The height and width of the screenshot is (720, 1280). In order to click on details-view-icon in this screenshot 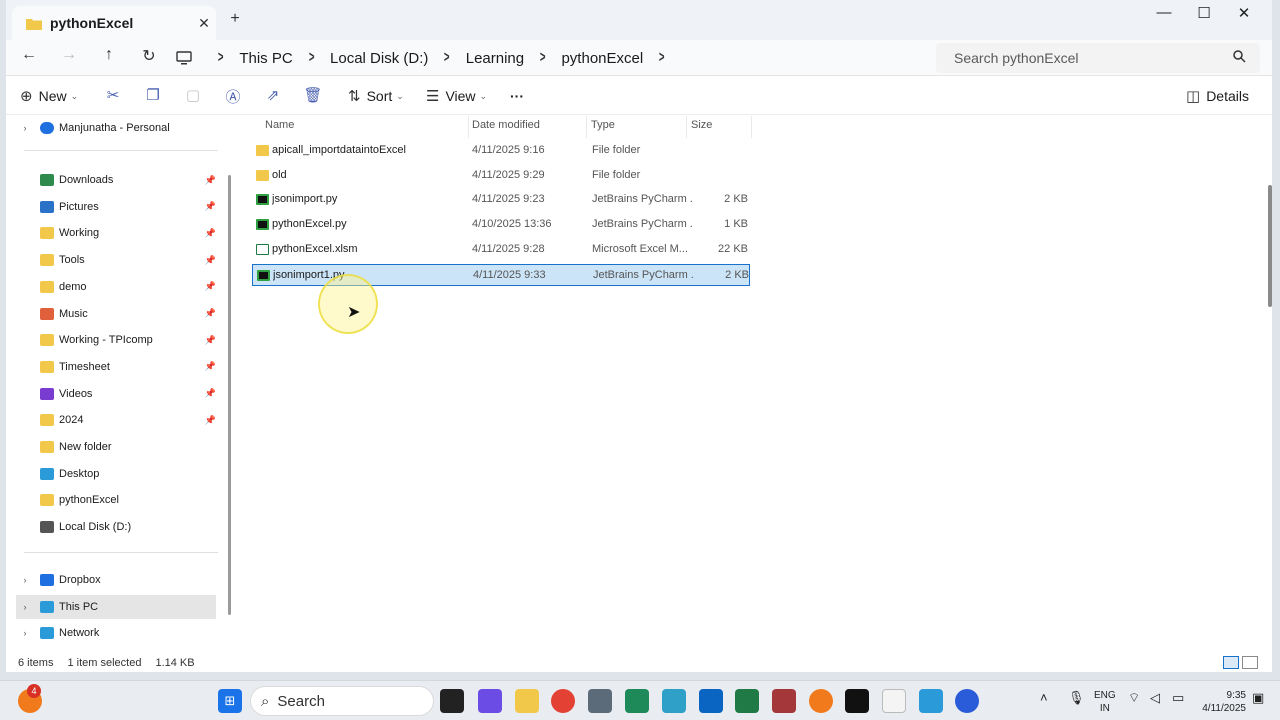, I will do `click(1231, 662)`.